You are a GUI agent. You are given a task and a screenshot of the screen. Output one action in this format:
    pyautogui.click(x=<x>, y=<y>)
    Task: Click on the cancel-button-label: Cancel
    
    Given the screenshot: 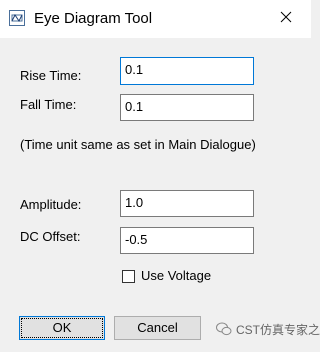 What is the action you would take?
    pyautogui.click(x=157, y=327)
    